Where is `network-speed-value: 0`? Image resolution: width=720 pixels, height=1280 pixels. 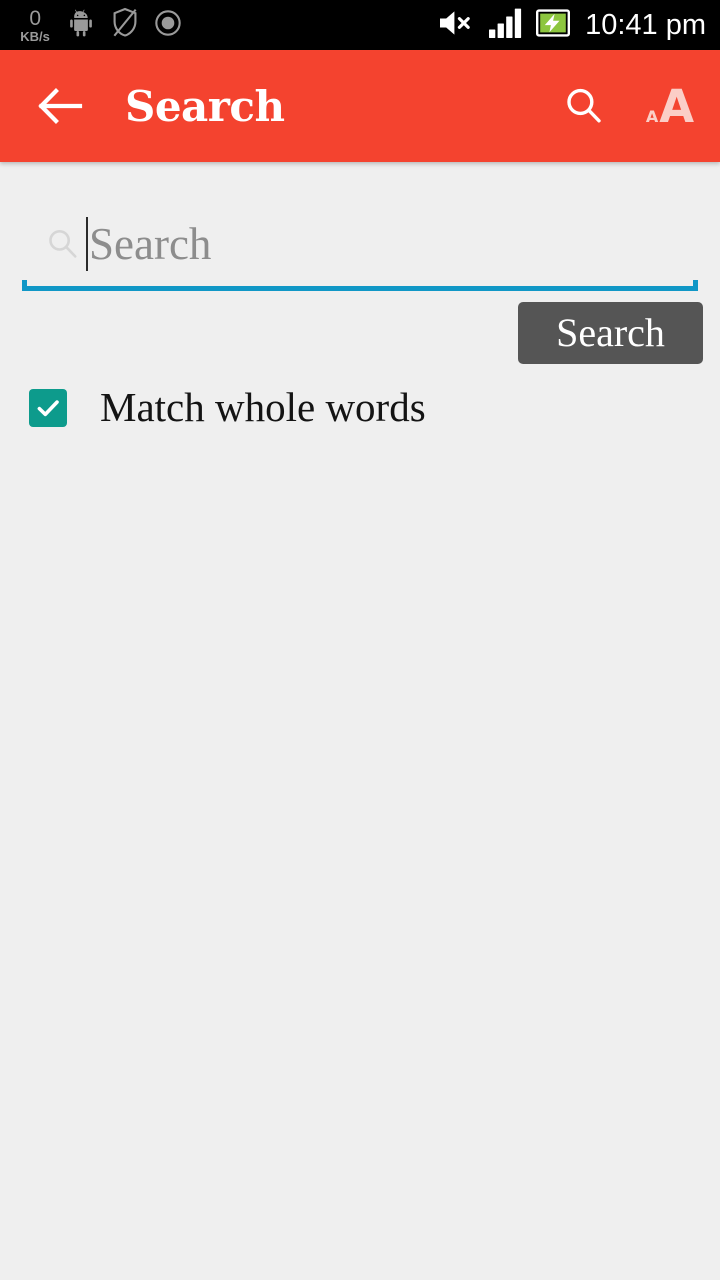 network-speed-value: 0 is located at coordinates (35, 18).